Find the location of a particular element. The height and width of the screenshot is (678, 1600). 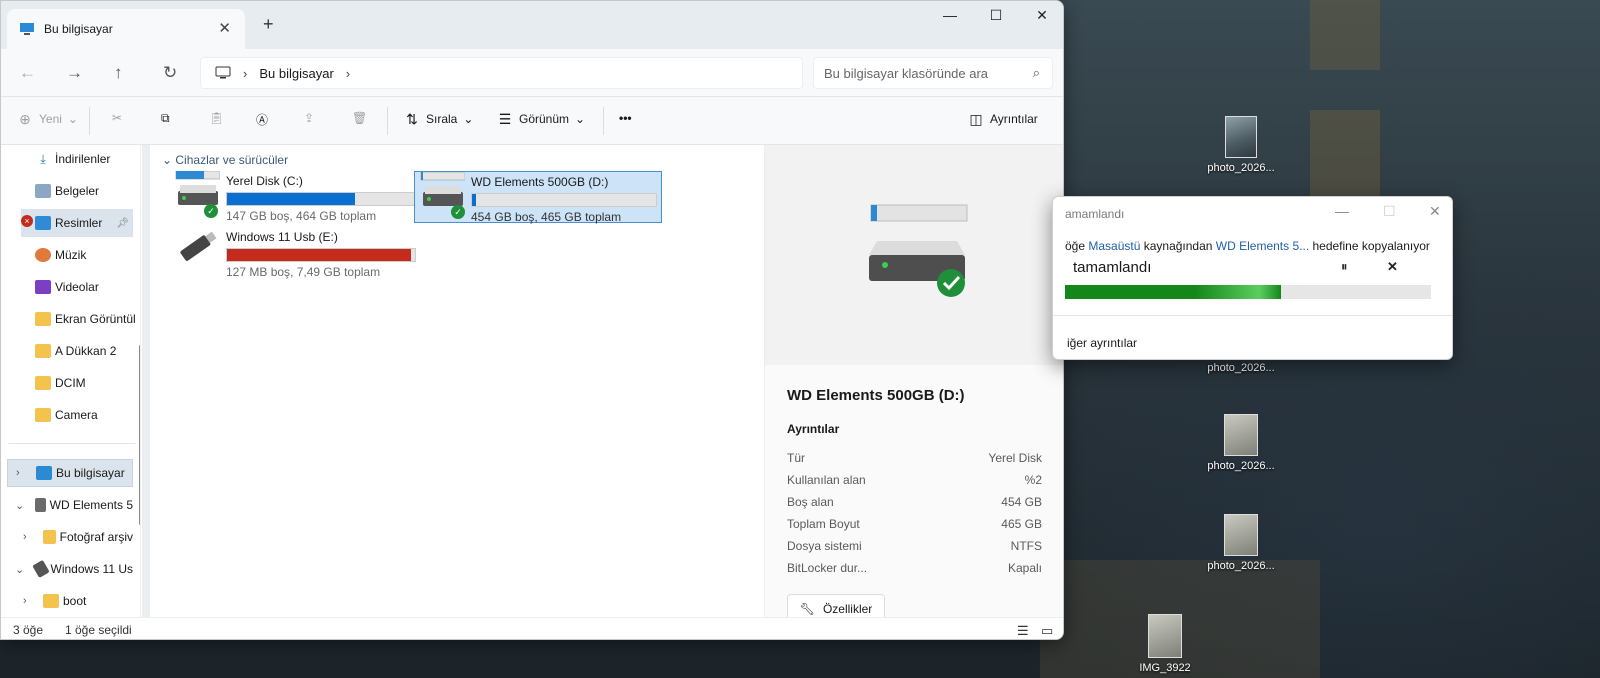

divider is located at coordinates (72, 443).